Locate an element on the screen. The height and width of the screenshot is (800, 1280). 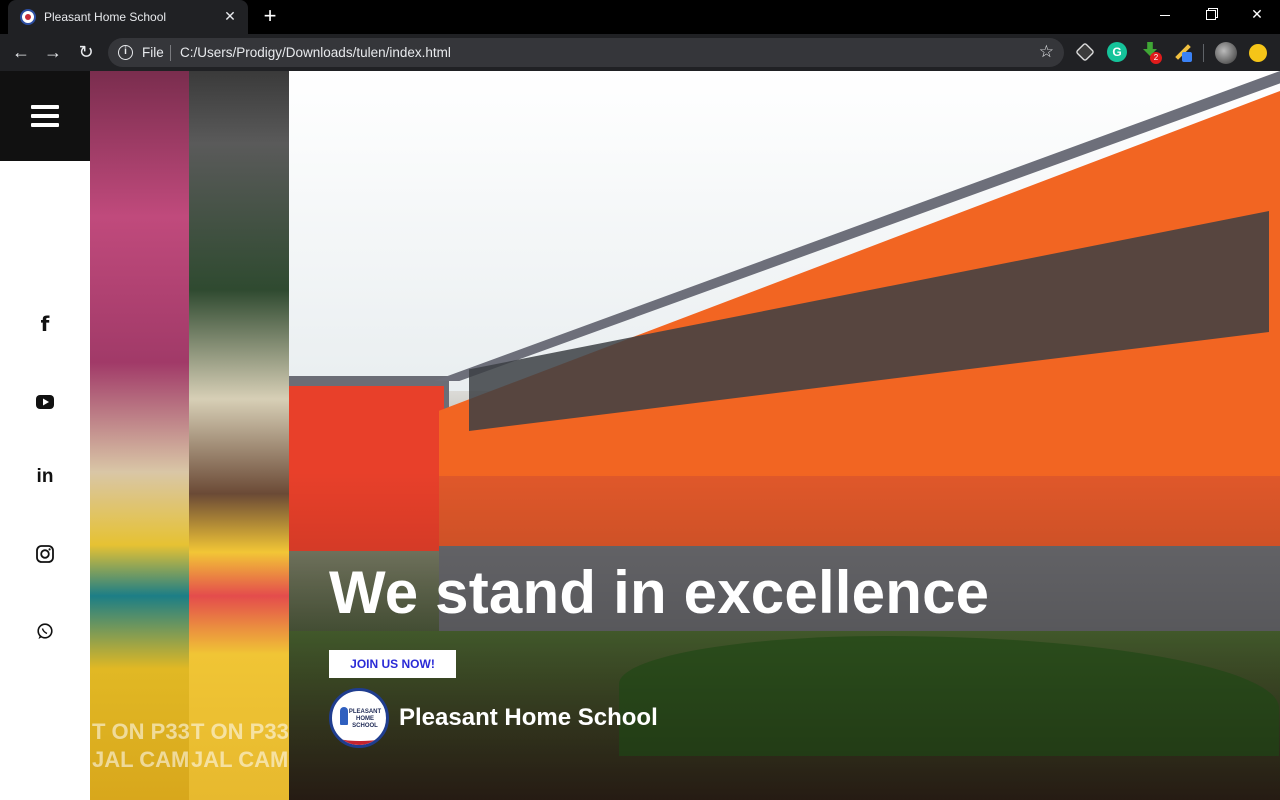
logo-text: PLEASANT HOME SCHOOL is located at coordinates (365, 719).